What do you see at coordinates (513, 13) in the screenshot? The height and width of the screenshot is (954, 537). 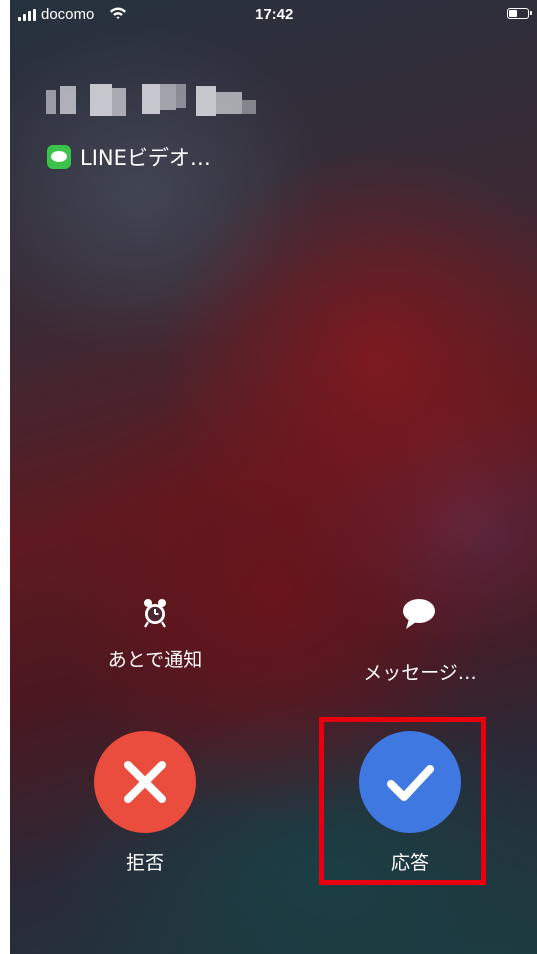 I see `battery-level` at bounding box center [513, 13].